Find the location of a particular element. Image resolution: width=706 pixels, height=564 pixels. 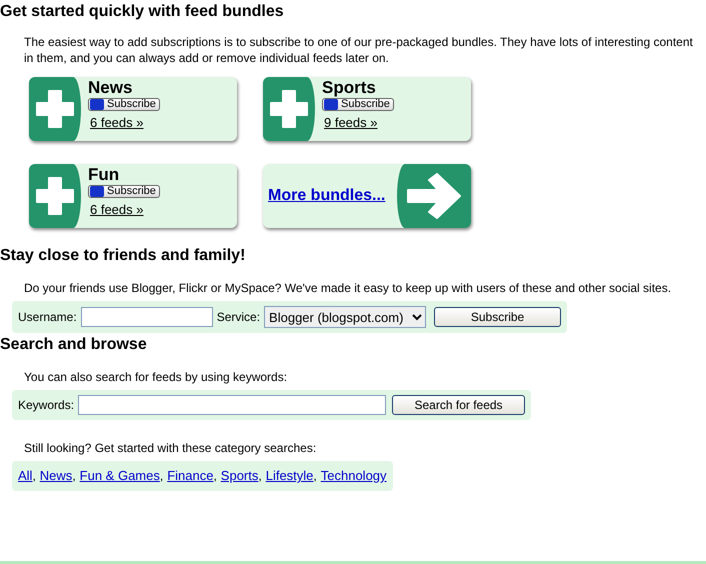

keywords-label: Keywords: is located at coordinates (46, 405).